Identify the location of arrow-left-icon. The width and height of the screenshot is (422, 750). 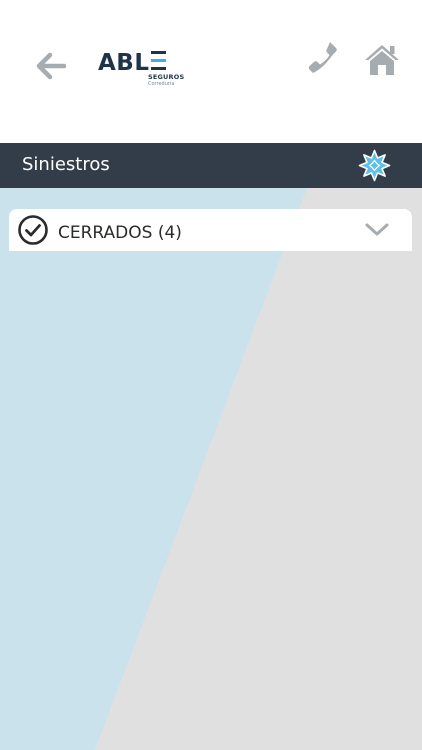
(51, 66).